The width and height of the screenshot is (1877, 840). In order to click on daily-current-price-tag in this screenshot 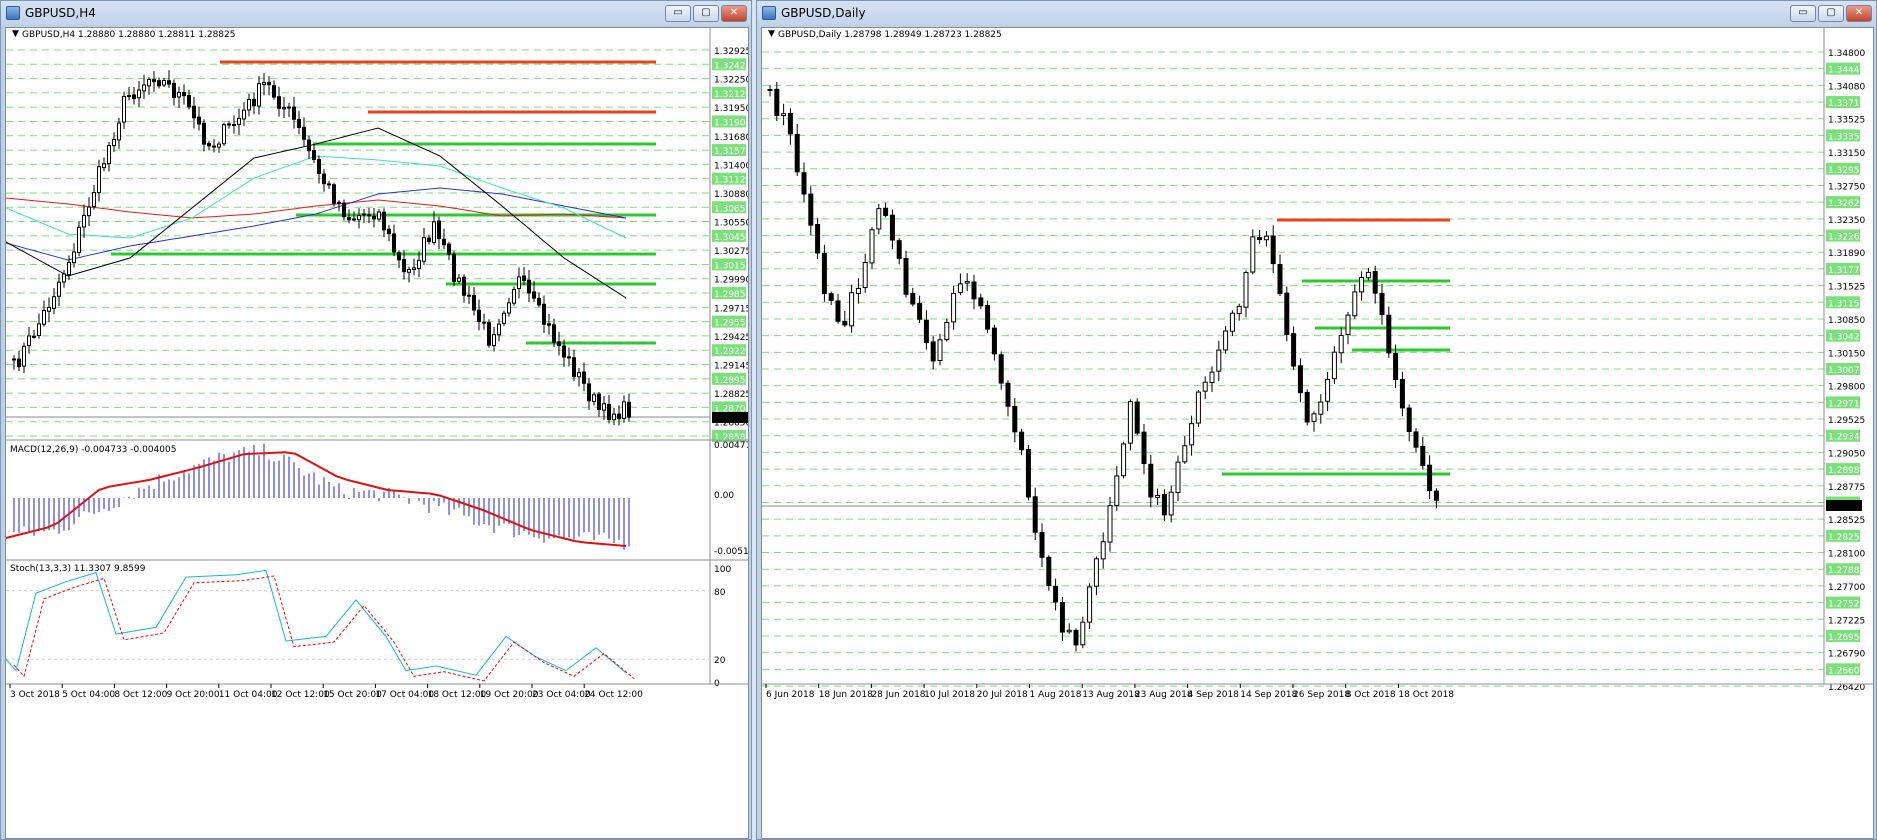, I will do `click(1844, 505)`.